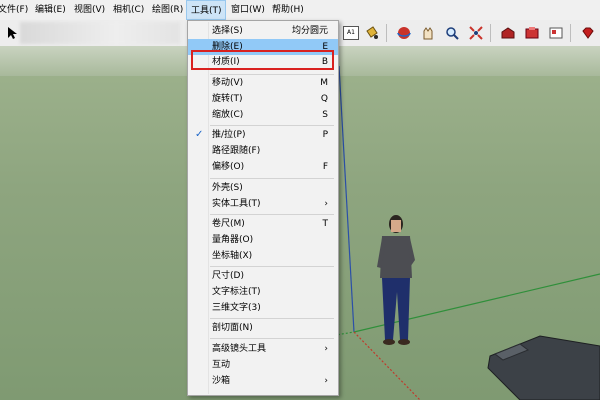 The image size is (600, 400). What do you see at coordinates (89, 10) in the screenshot?
I see `menu-view: 视图(V)` at bounding box center [89, 10].